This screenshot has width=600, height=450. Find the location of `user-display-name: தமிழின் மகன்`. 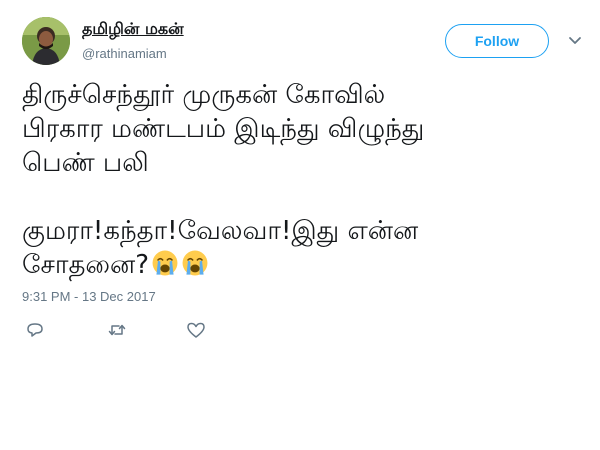

user-display-name: தமிழின் மகன் is located at coordinates (133, 29).